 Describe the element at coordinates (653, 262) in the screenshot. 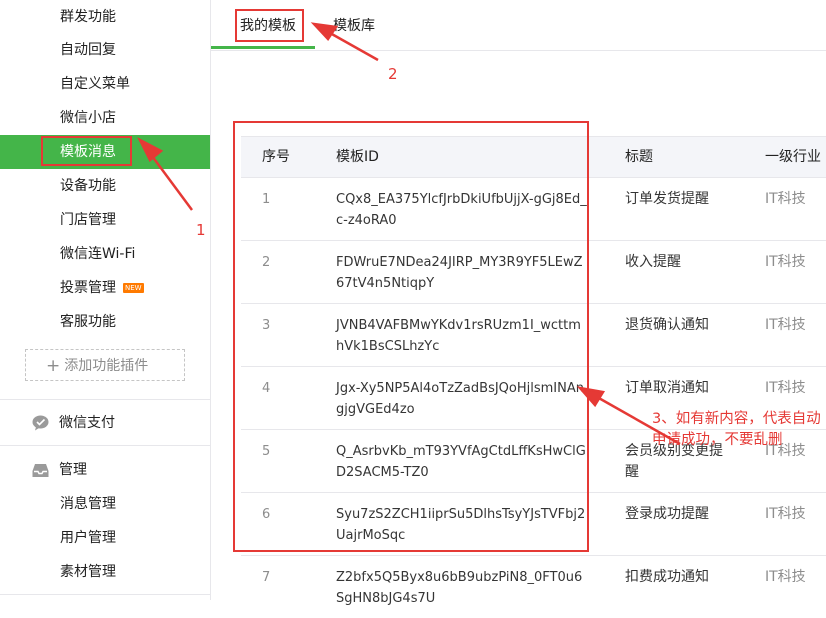

I see `template-title: 收入提醒` at that location.